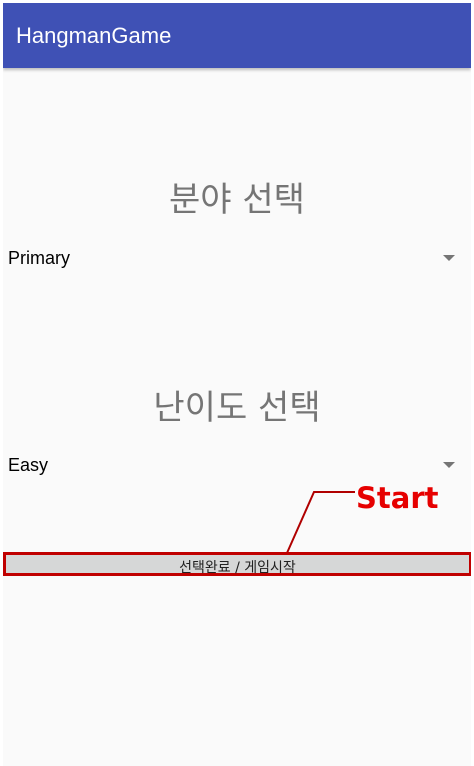  What do you see at coordinates (237, 568) in the screenshot?
I see `start-game-button-label: 선택완료 / 게임시작` at bounding box center [237, 568].